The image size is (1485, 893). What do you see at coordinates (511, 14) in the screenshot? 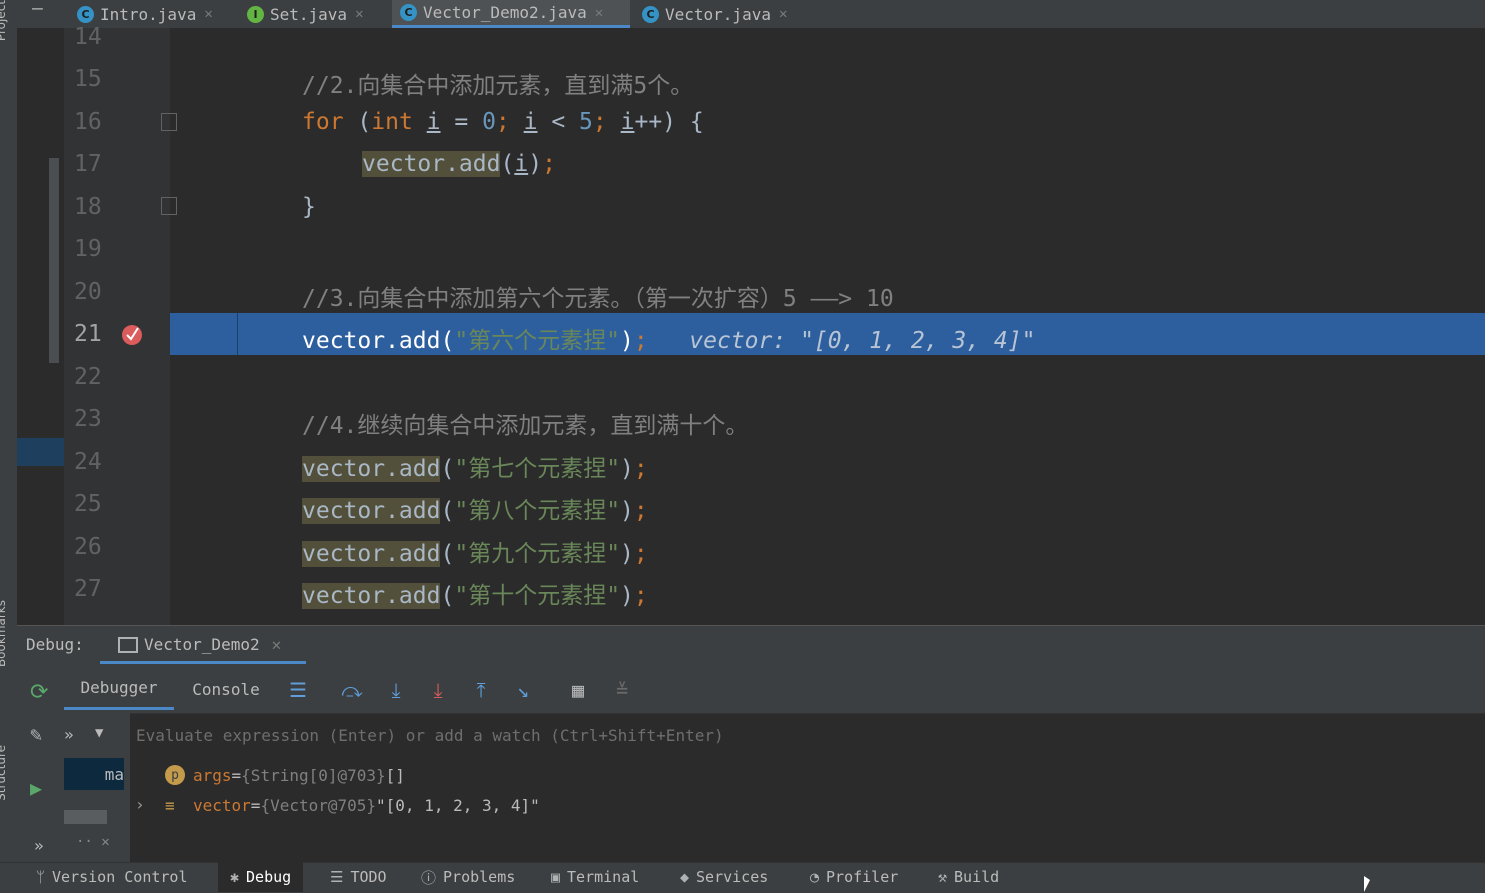
I see `tab-vector-demo2-java: C Vector_Demo2.java ✕` at bounding box center [511, 14].